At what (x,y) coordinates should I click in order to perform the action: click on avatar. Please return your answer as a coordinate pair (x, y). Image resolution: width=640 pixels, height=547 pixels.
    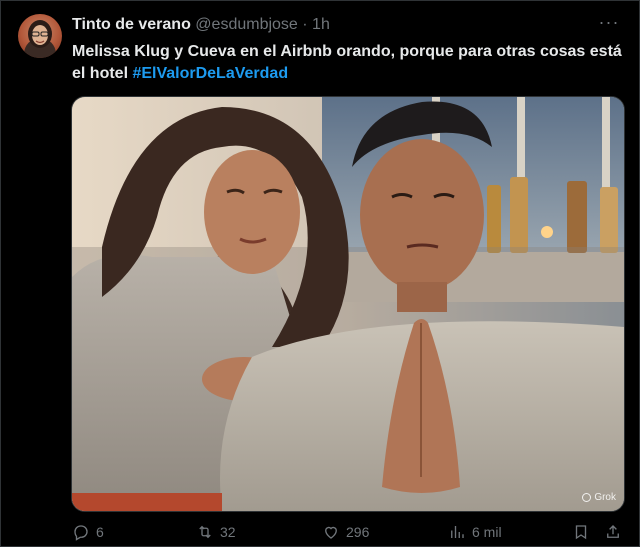
    Looking at the image, I should click on (40, 36).